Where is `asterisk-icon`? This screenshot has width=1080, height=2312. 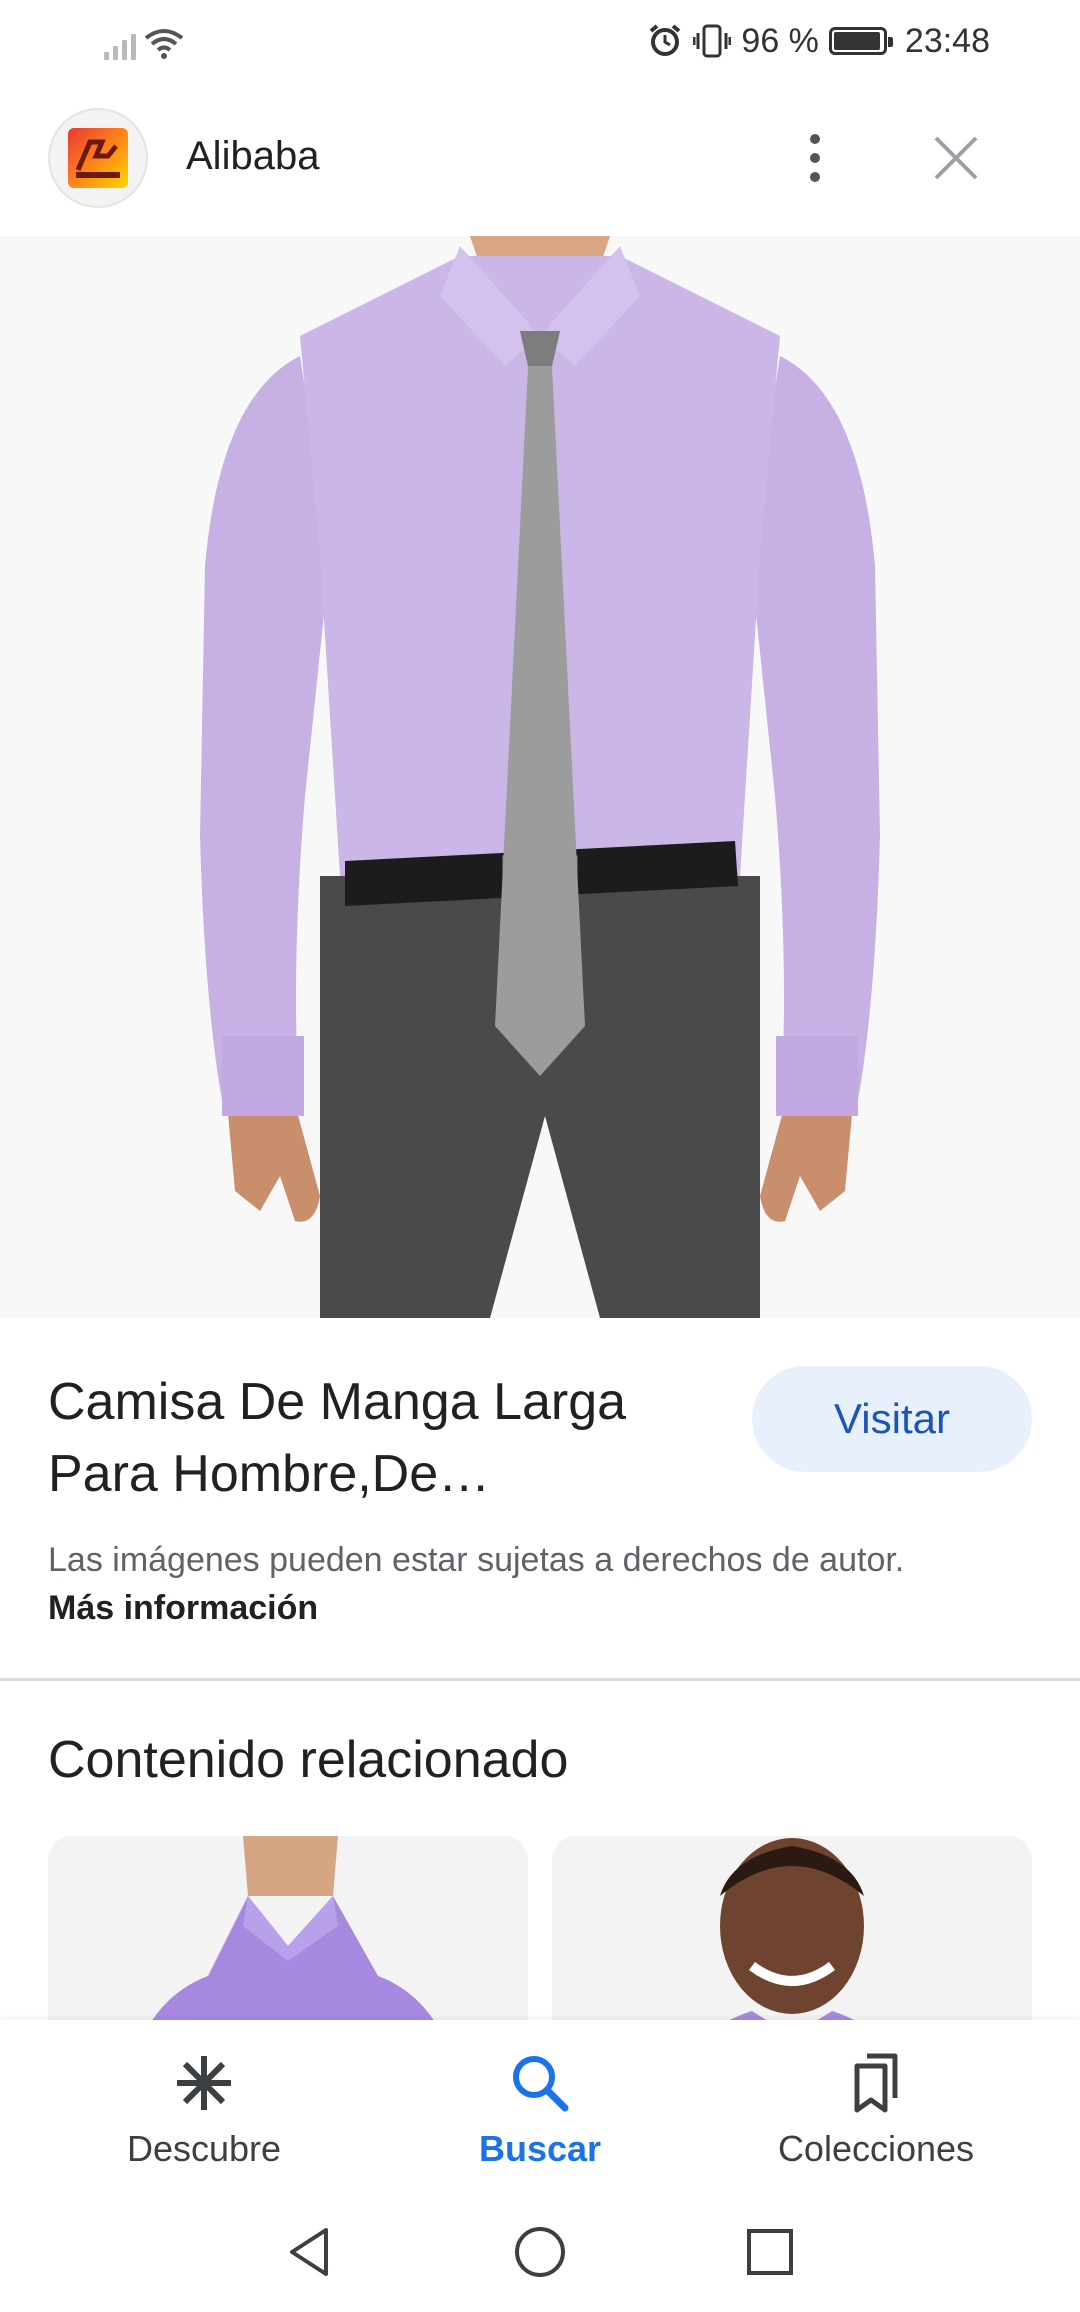
asterisk-icon is located at coordinates (204, 2083).